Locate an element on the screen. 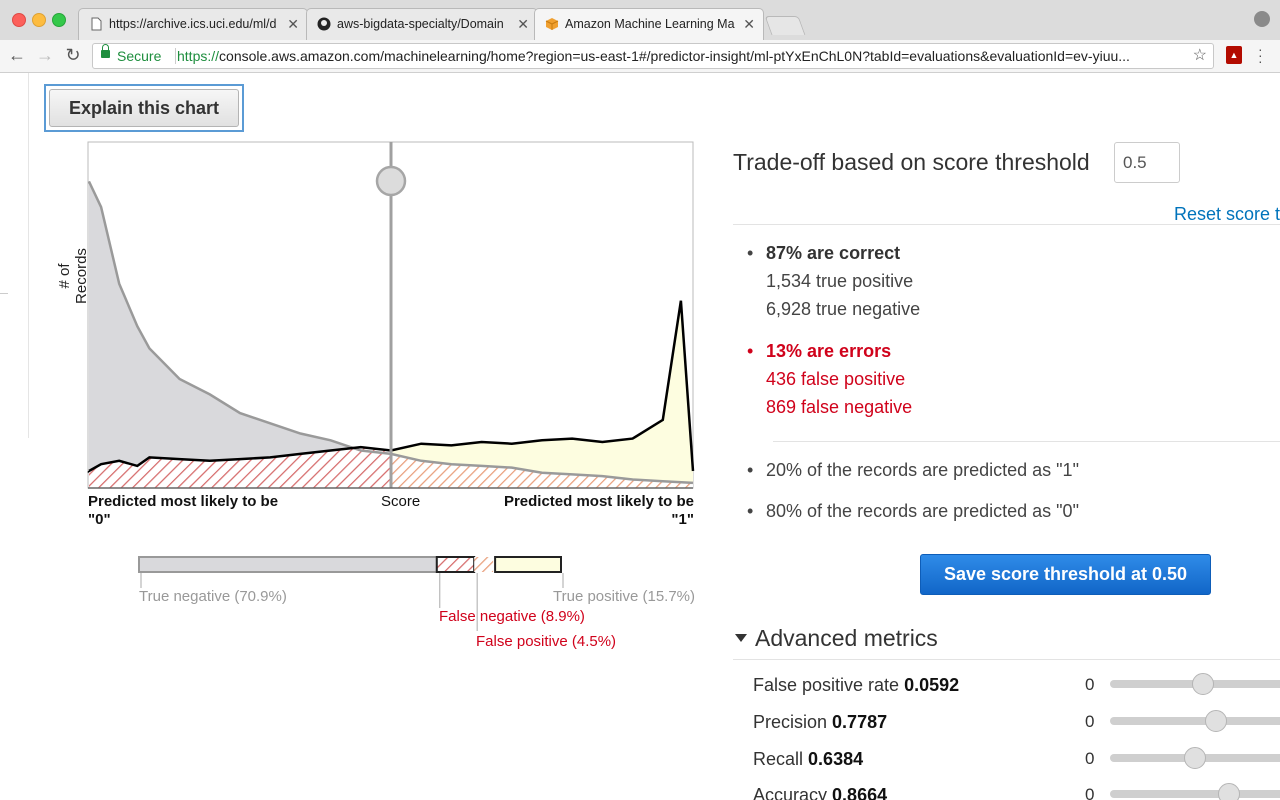 Image resolution: width=1280 pixels, height=800 pixels. tab-label: Amazon Machine Learning Ma is located at coordinates (650, 24).